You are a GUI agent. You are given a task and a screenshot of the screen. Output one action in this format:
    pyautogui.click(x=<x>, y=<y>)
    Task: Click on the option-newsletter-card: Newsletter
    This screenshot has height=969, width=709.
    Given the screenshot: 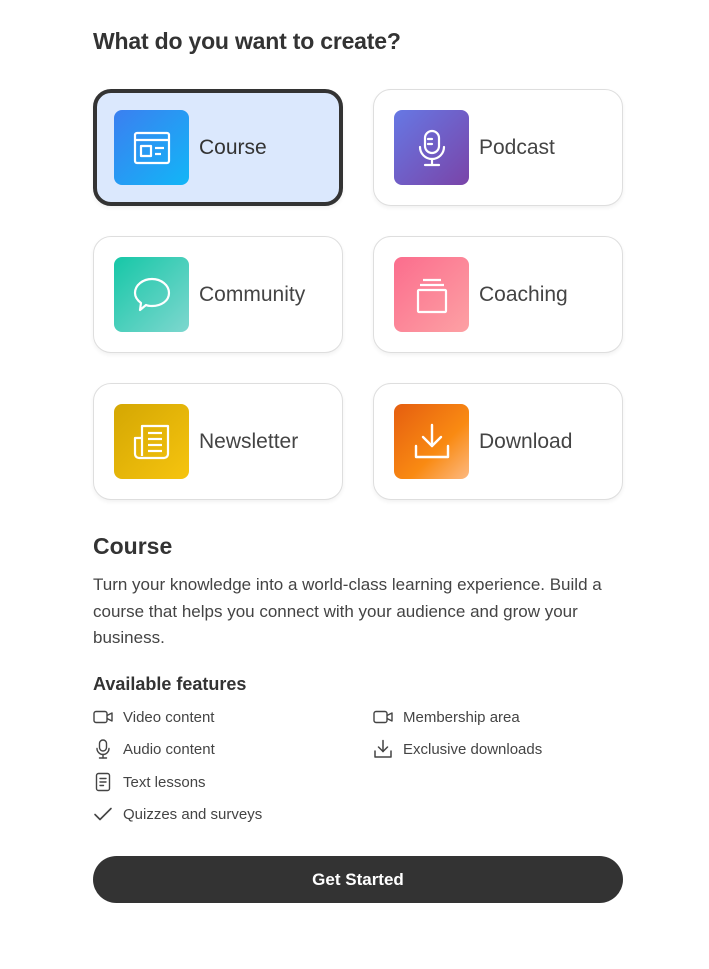 What is the action you would take?
    pyautogui.click(x=218, y=441)
    